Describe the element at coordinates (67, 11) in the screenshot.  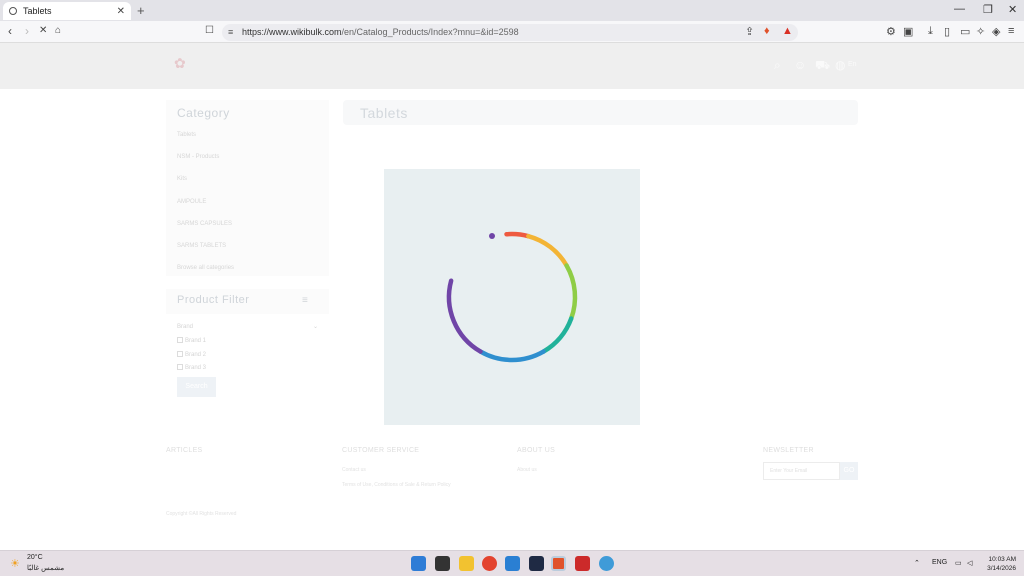
I see `tab-tablets: Tablets ✕` at that location.